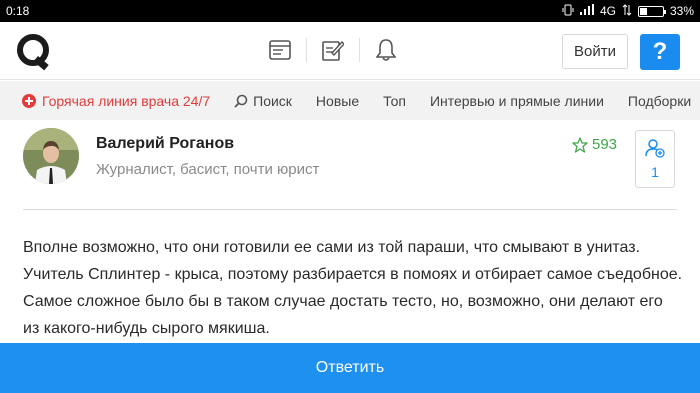  What do you see at coordinates (394, 101) in the screenshot?
I see `nav-item-top: Топ` at bounding box center [394, 101].